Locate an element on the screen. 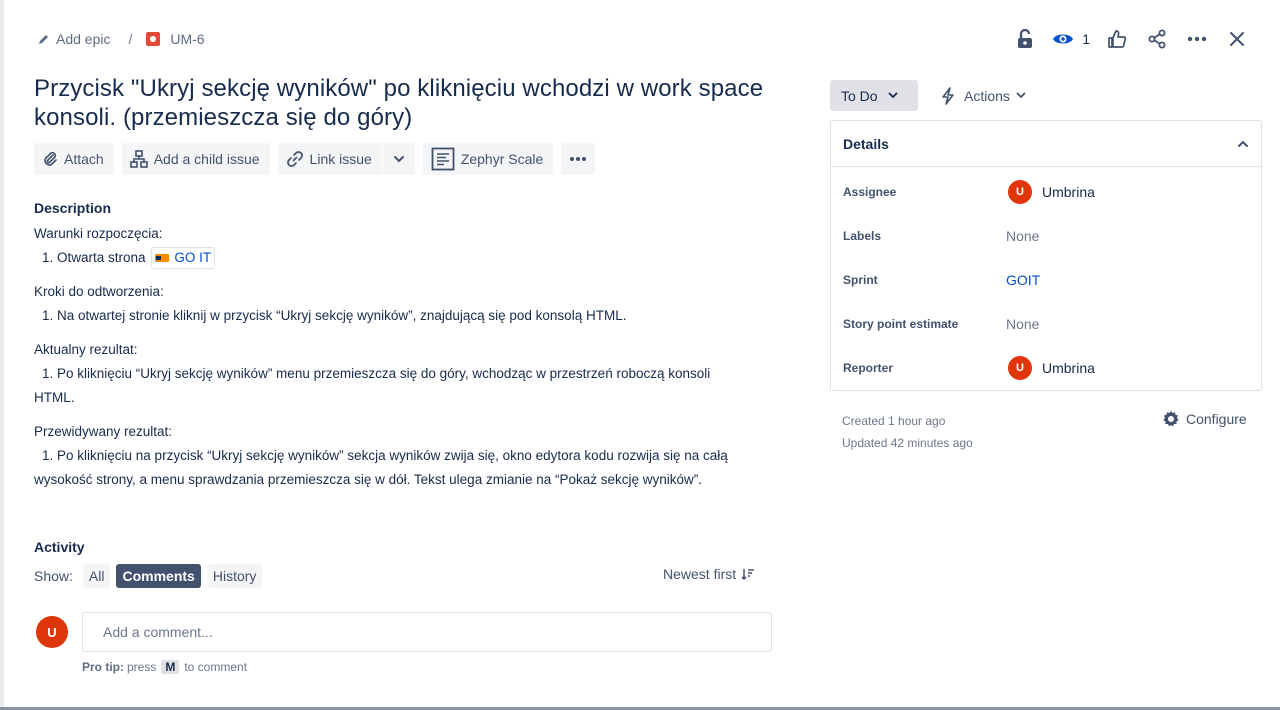  thumbs-up-icon is located at coordinates (1117, 39).